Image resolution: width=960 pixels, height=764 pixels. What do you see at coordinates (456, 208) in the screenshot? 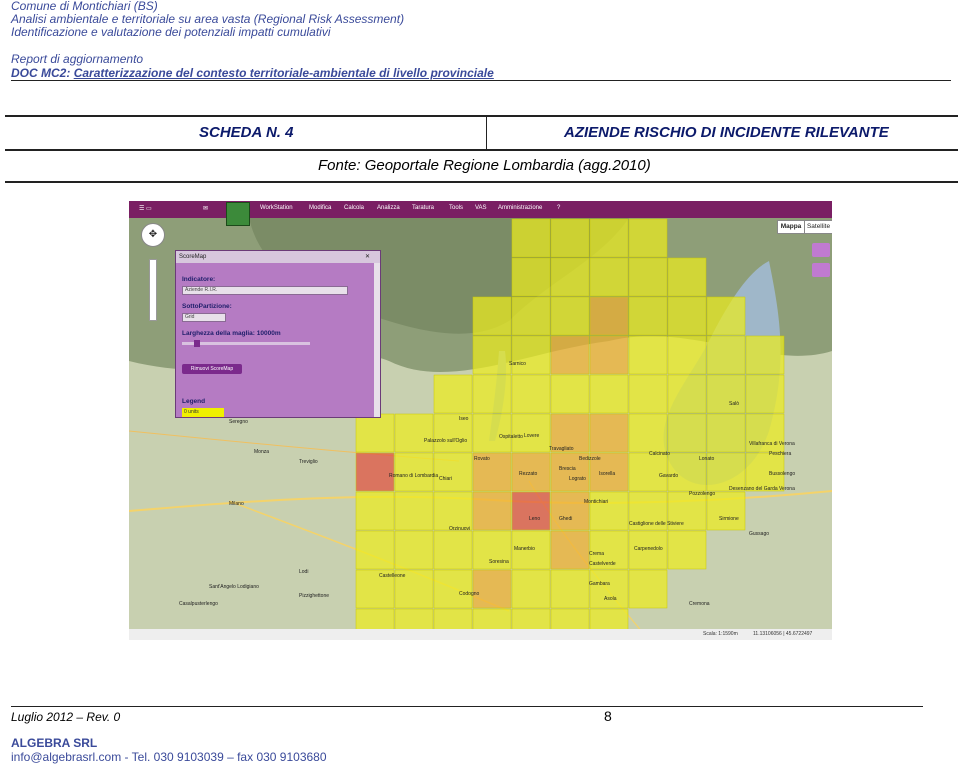
I see `menu-tools: Tools` at bounding box center [456, 208].